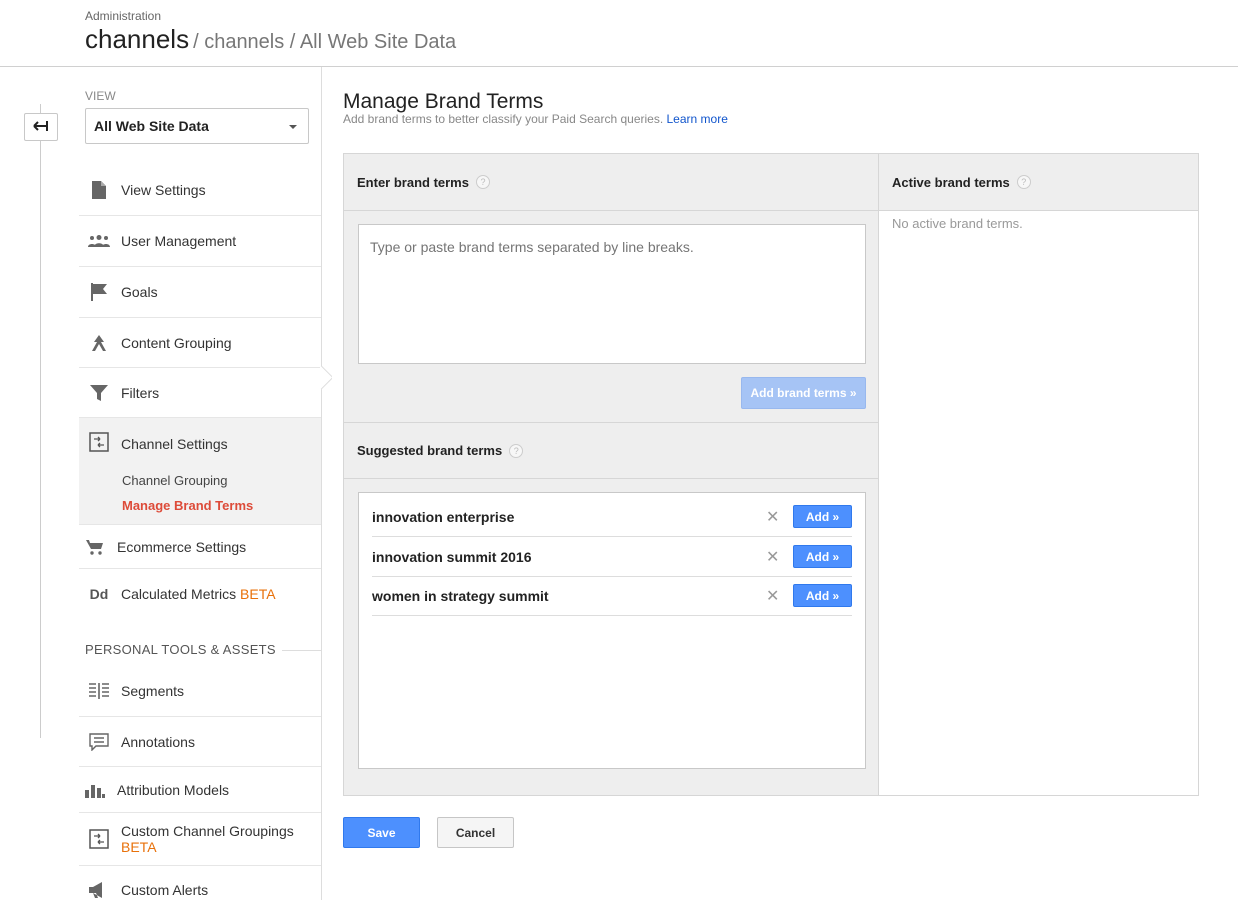  I want to click on suggested-term: women in strategy summit, so click(460, 596).